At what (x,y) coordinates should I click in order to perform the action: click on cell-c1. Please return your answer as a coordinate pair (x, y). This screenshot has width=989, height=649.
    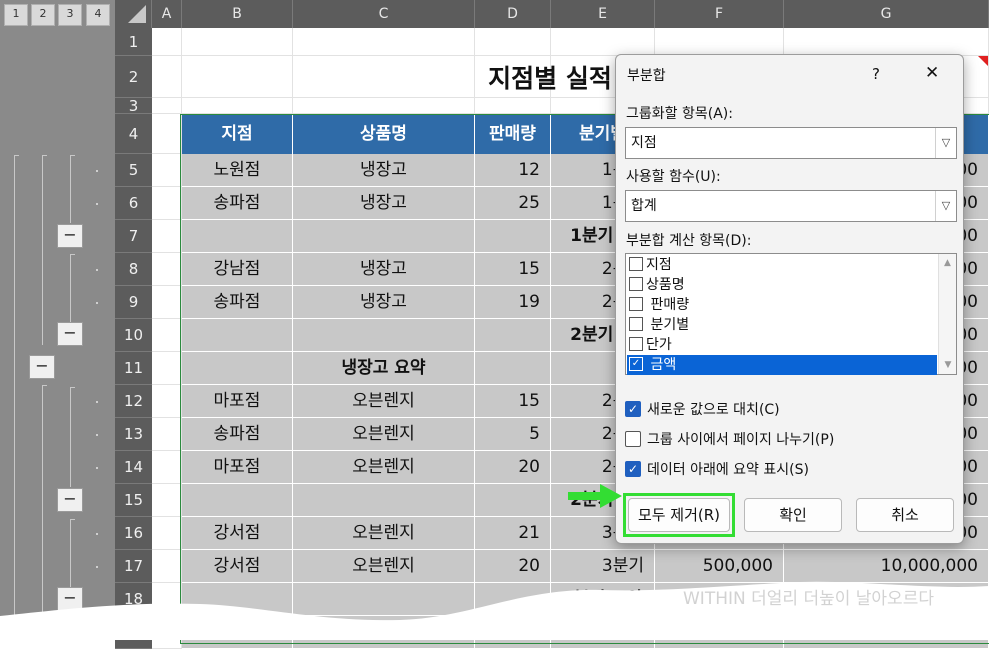
    Looking at the image, I should click on (384, 42).